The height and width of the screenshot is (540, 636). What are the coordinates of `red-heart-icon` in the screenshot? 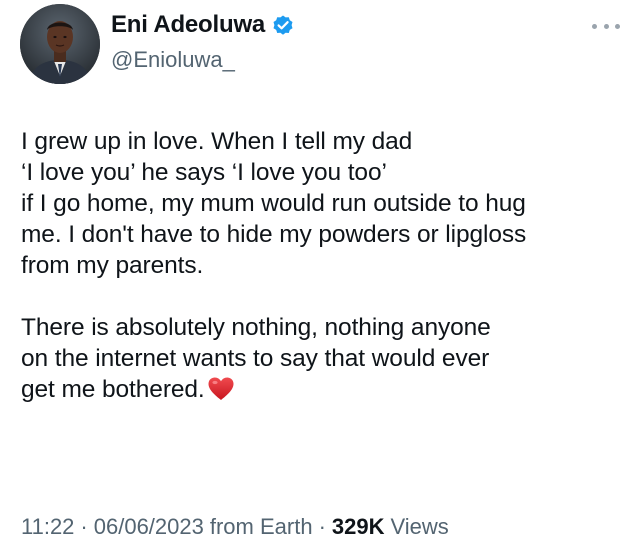 It's located at (221, 389).